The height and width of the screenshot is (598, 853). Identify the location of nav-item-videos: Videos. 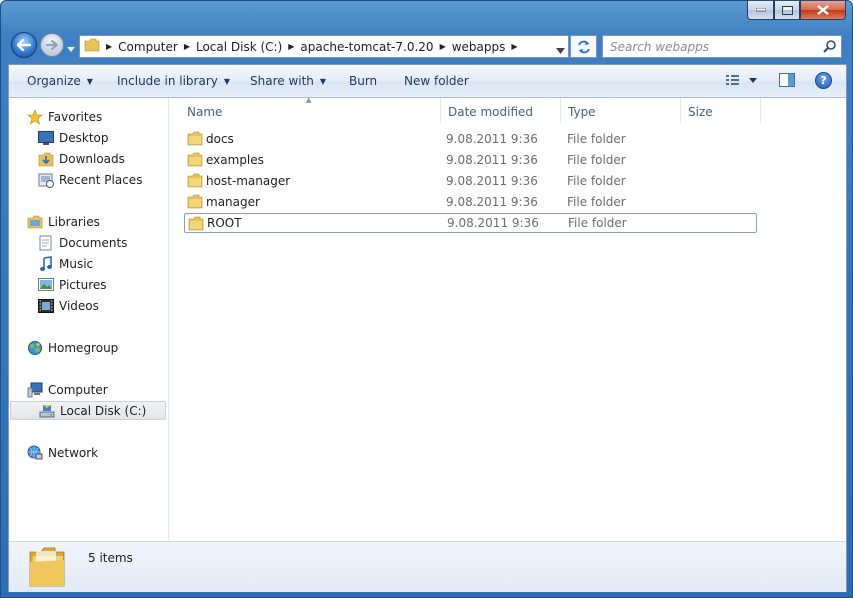
(68, 305).